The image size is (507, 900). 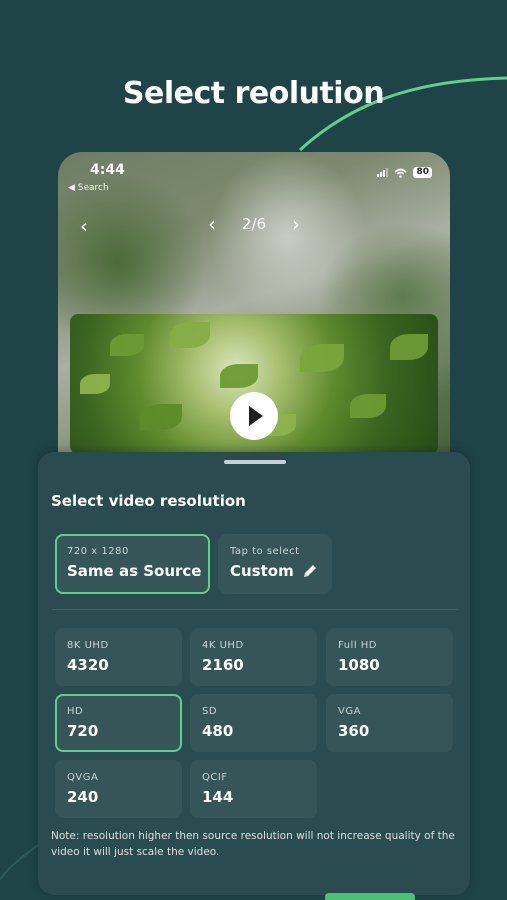 What do you see at coordinates (255, 609) in the screenshot?
I see `divider` at bounding box center [255, 609].